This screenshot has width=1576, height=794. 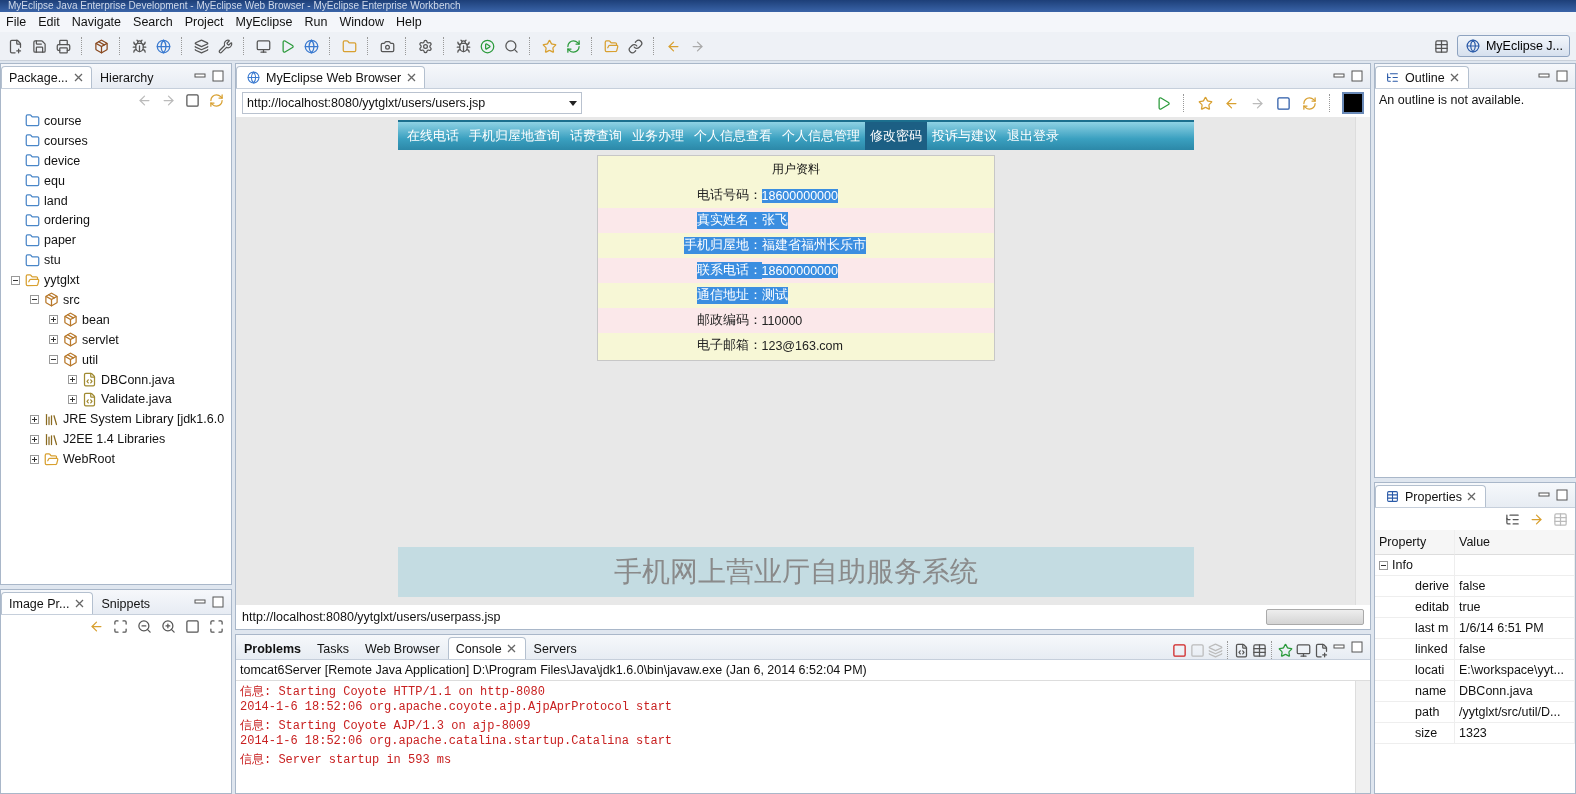 What do you see at coordinates (63, 120) in the screenshot?
I see `tree-item: course` at bounding box center [63, 120].